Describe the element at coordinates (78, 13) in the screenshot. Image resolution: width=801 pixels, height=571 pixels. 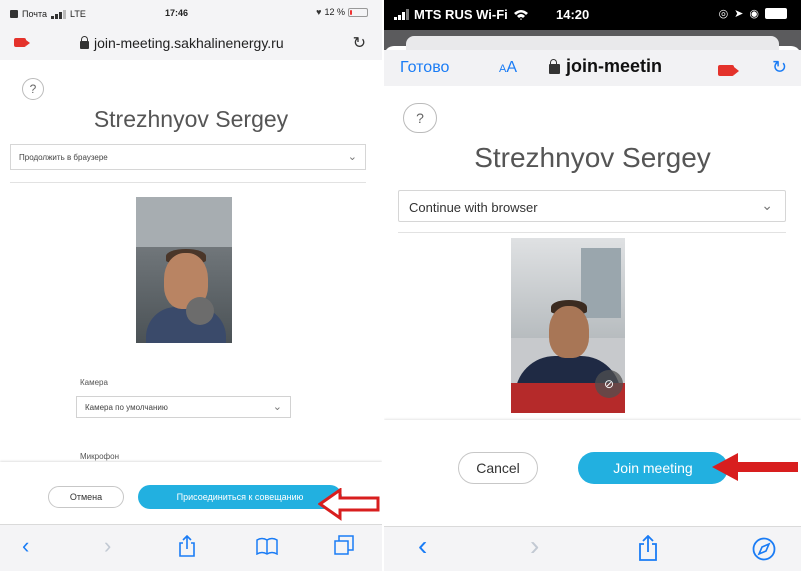
I see `network-type: LTE` at that location.